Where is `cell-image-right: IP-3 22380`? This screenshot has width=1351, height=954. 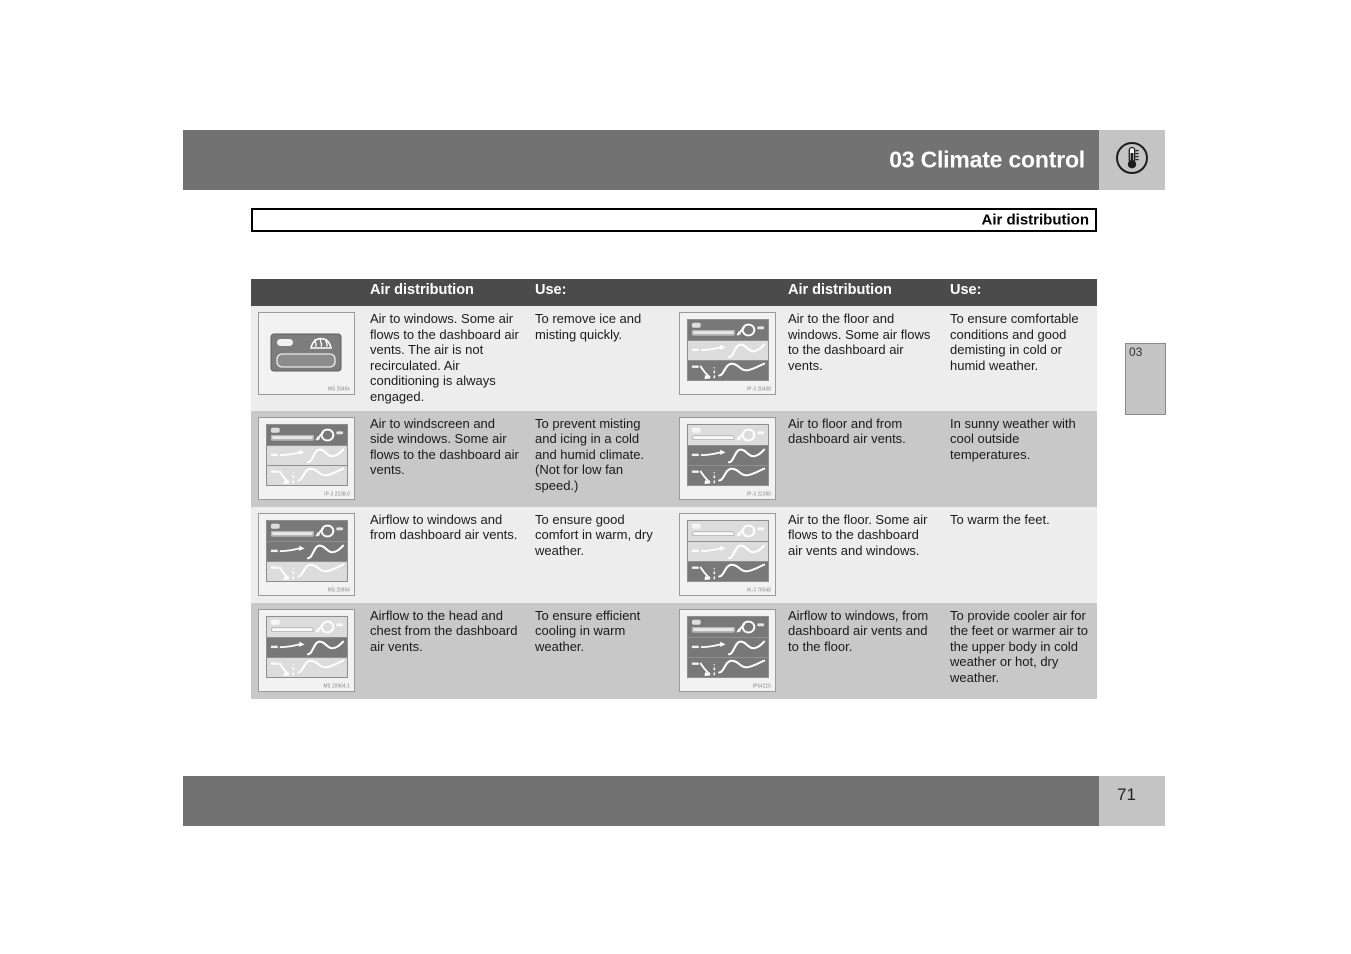 cell-image-right: IP-3 22380 is located at coordinates (727, 458).